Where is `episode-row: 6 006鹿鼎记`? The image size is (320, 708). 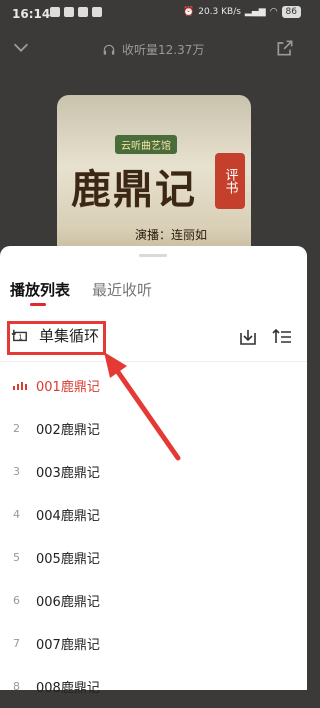
episode-row: 6 006鹿鼎记 is located at coordinates (153, 600).